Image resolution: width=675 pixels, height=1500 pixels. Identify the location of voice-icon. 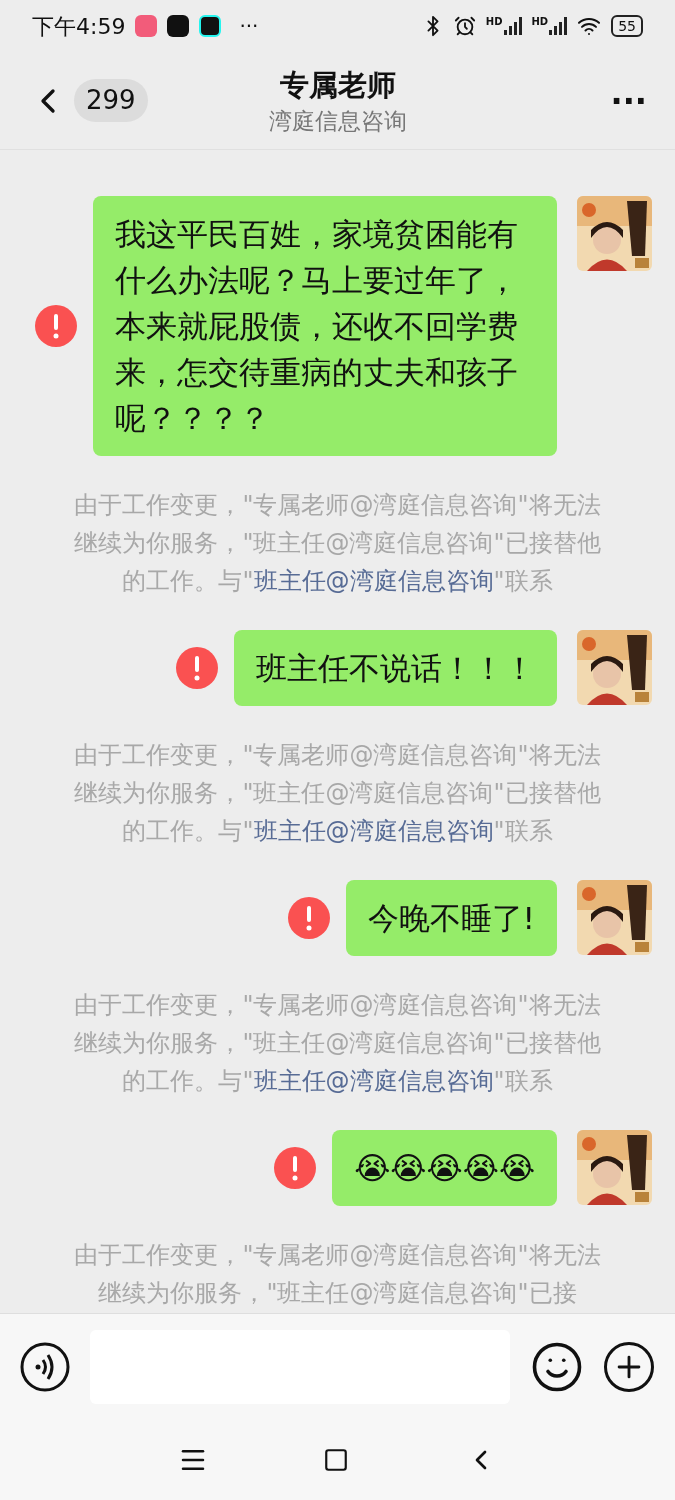
(45, 1367).